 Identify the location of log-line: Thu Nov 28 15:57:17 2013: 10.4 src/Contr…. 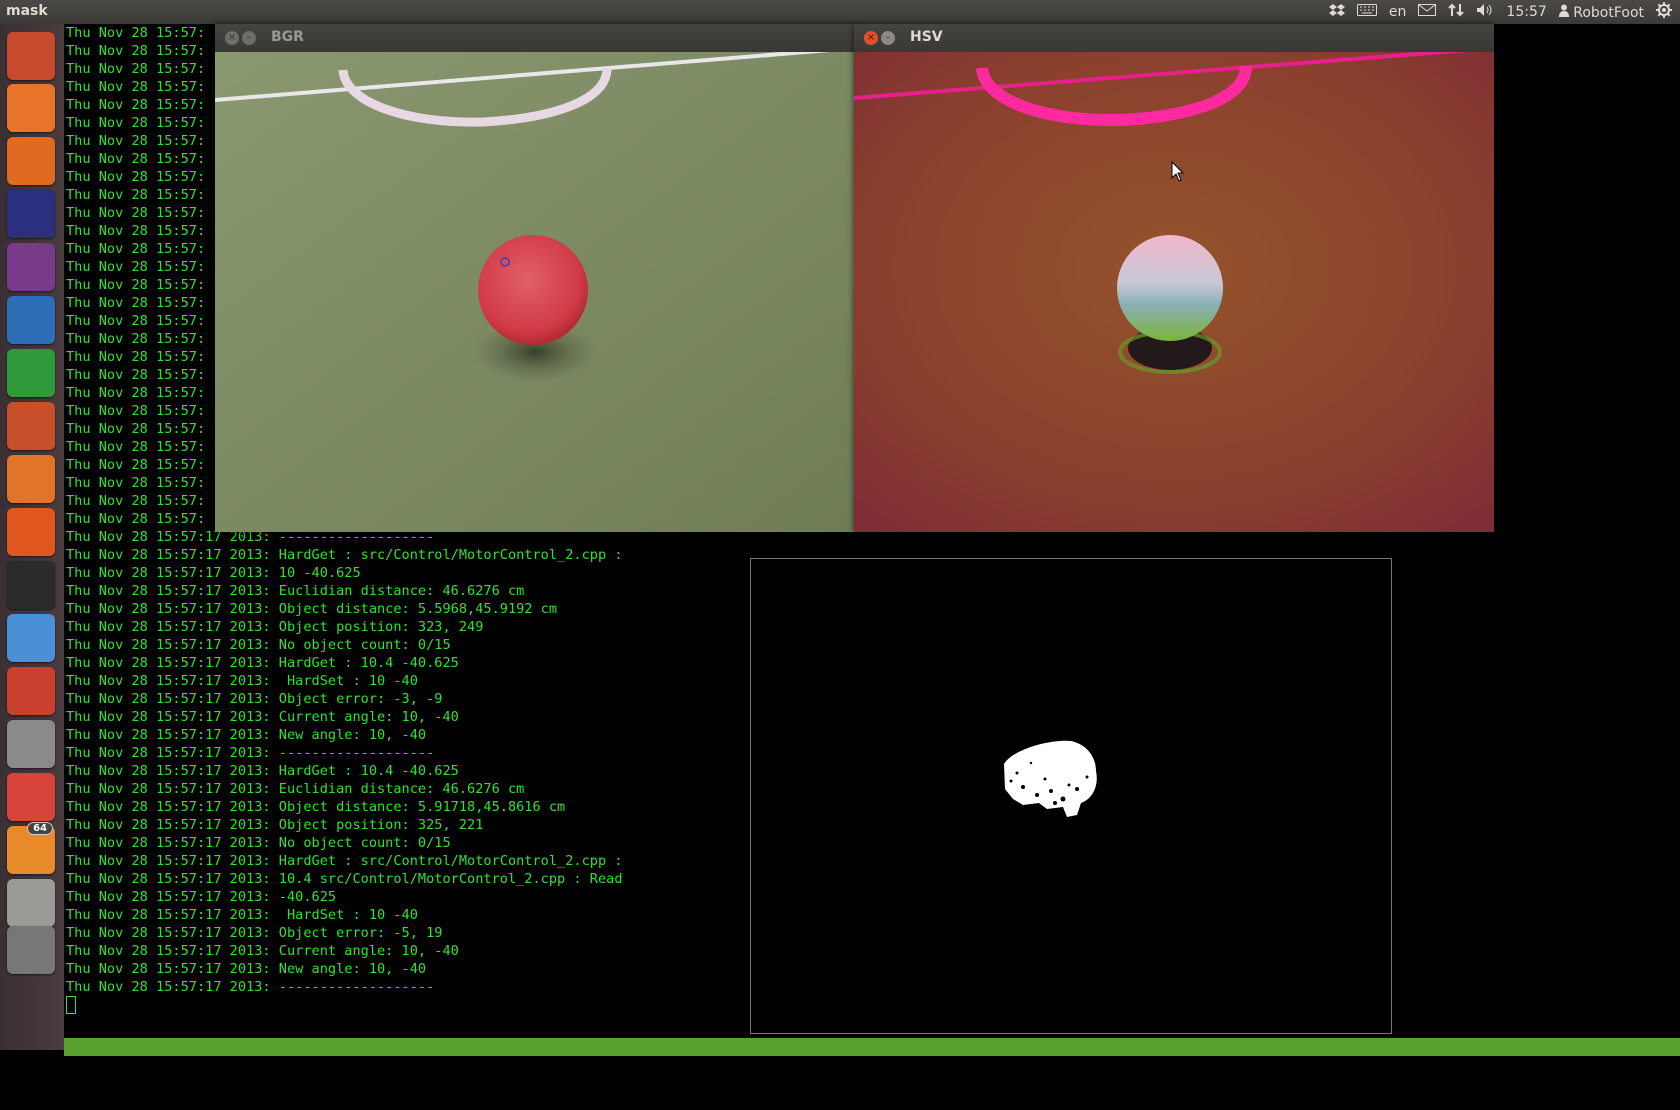
(344, 879).